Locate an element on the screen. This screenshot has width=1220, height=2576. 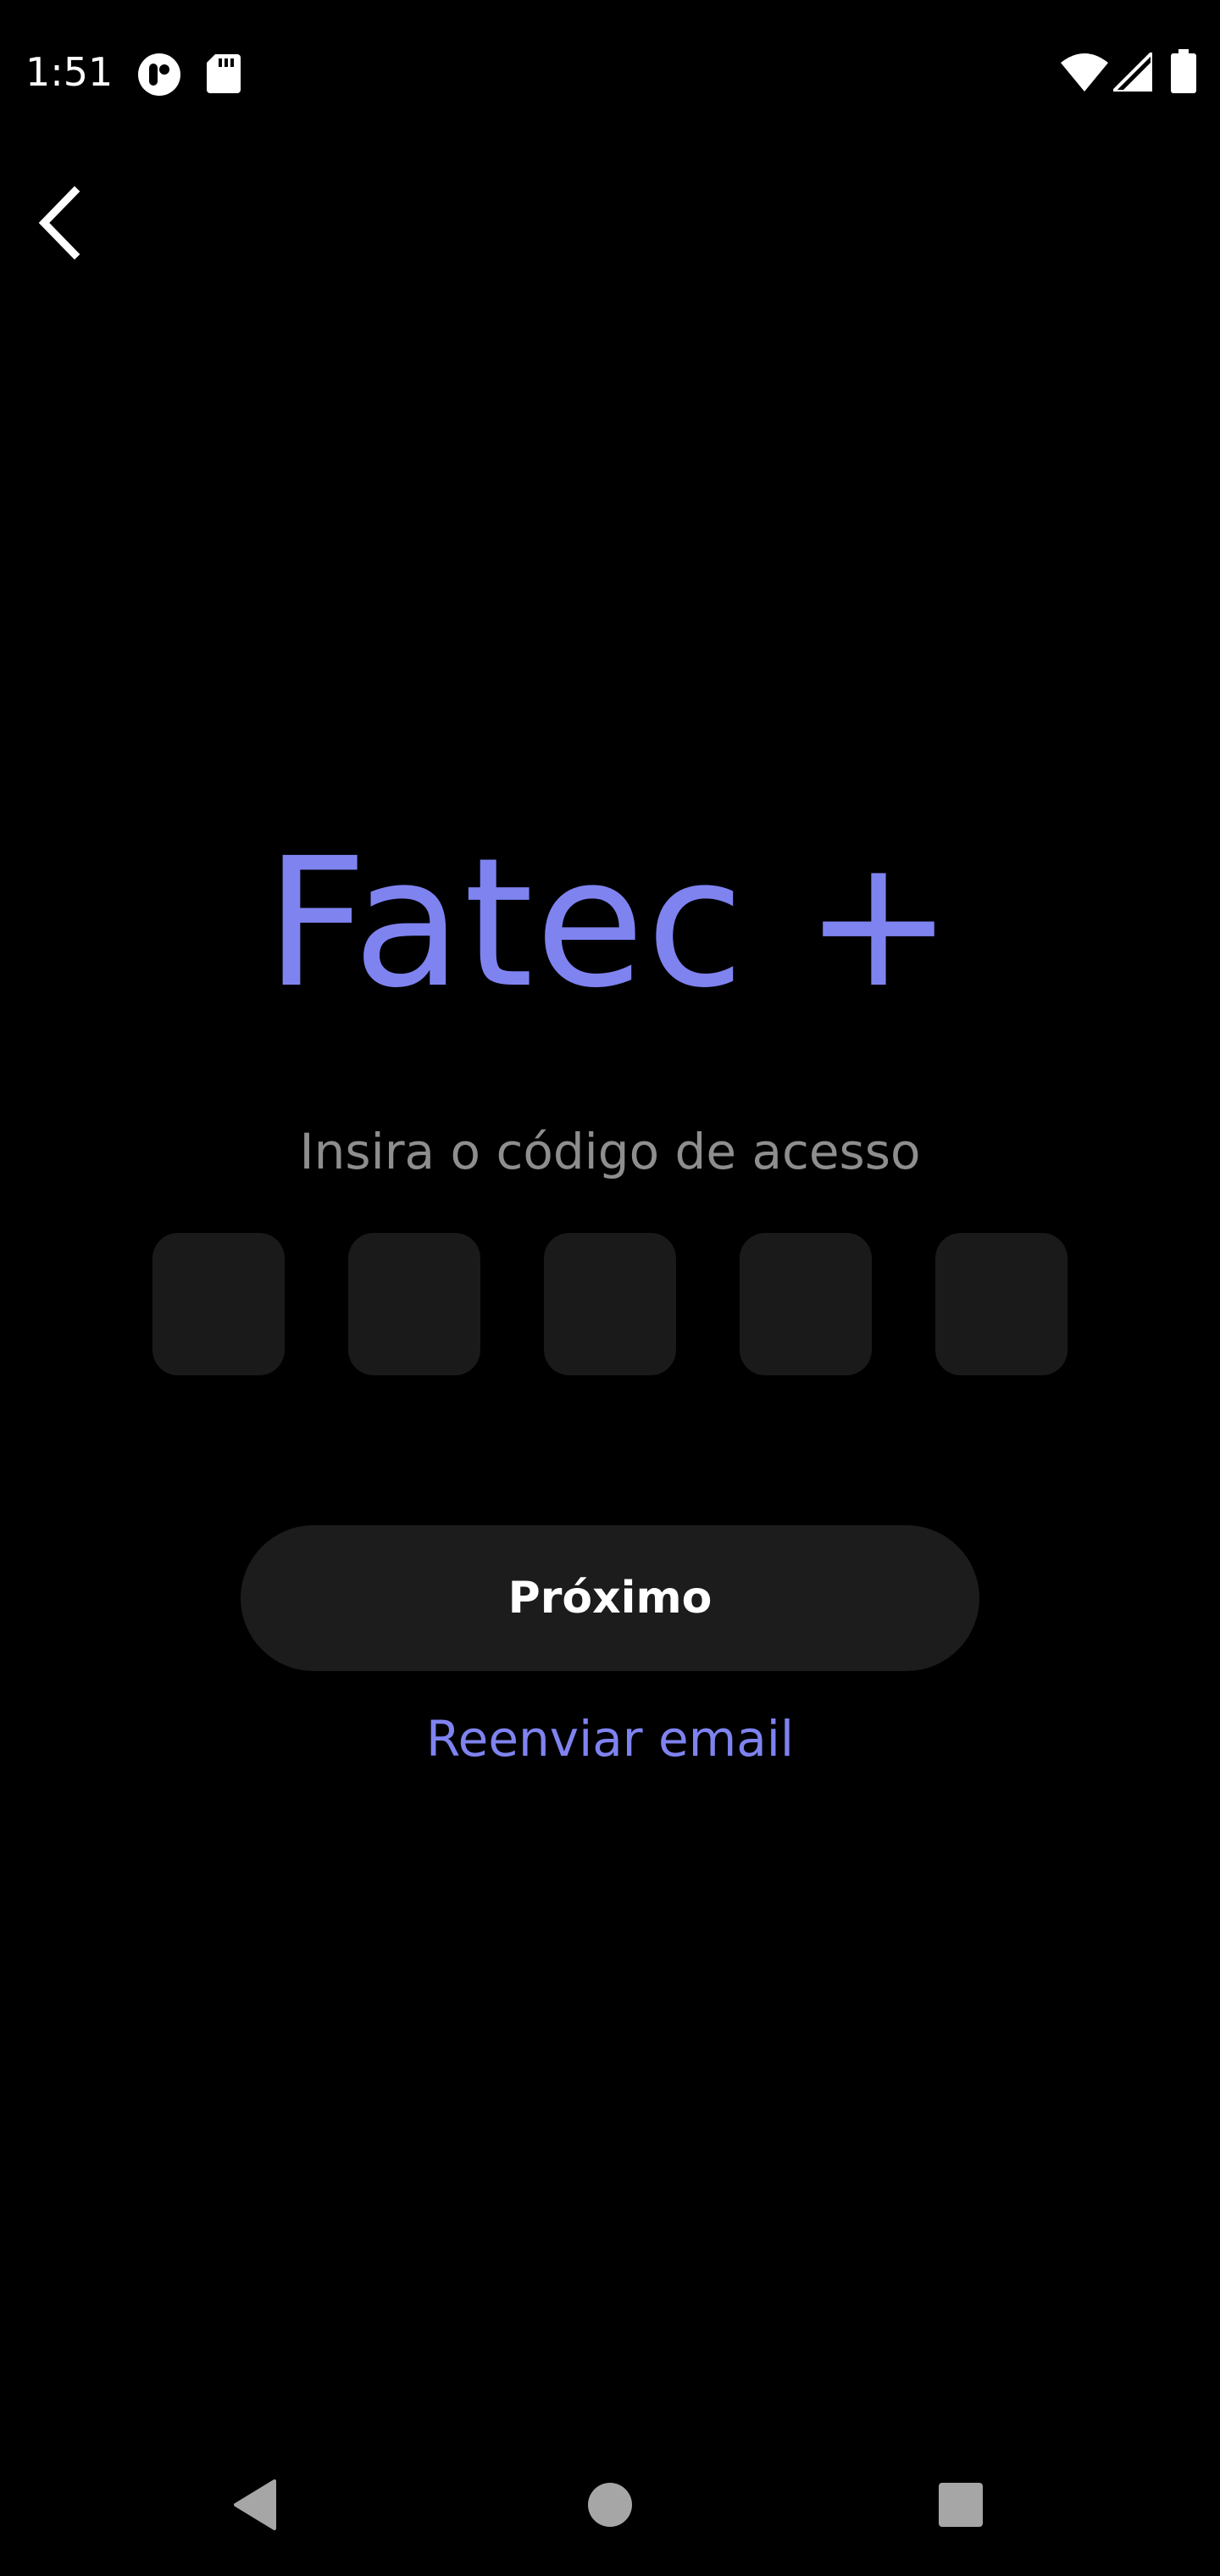
nav-home-button is located at coordinates (610, 2506).